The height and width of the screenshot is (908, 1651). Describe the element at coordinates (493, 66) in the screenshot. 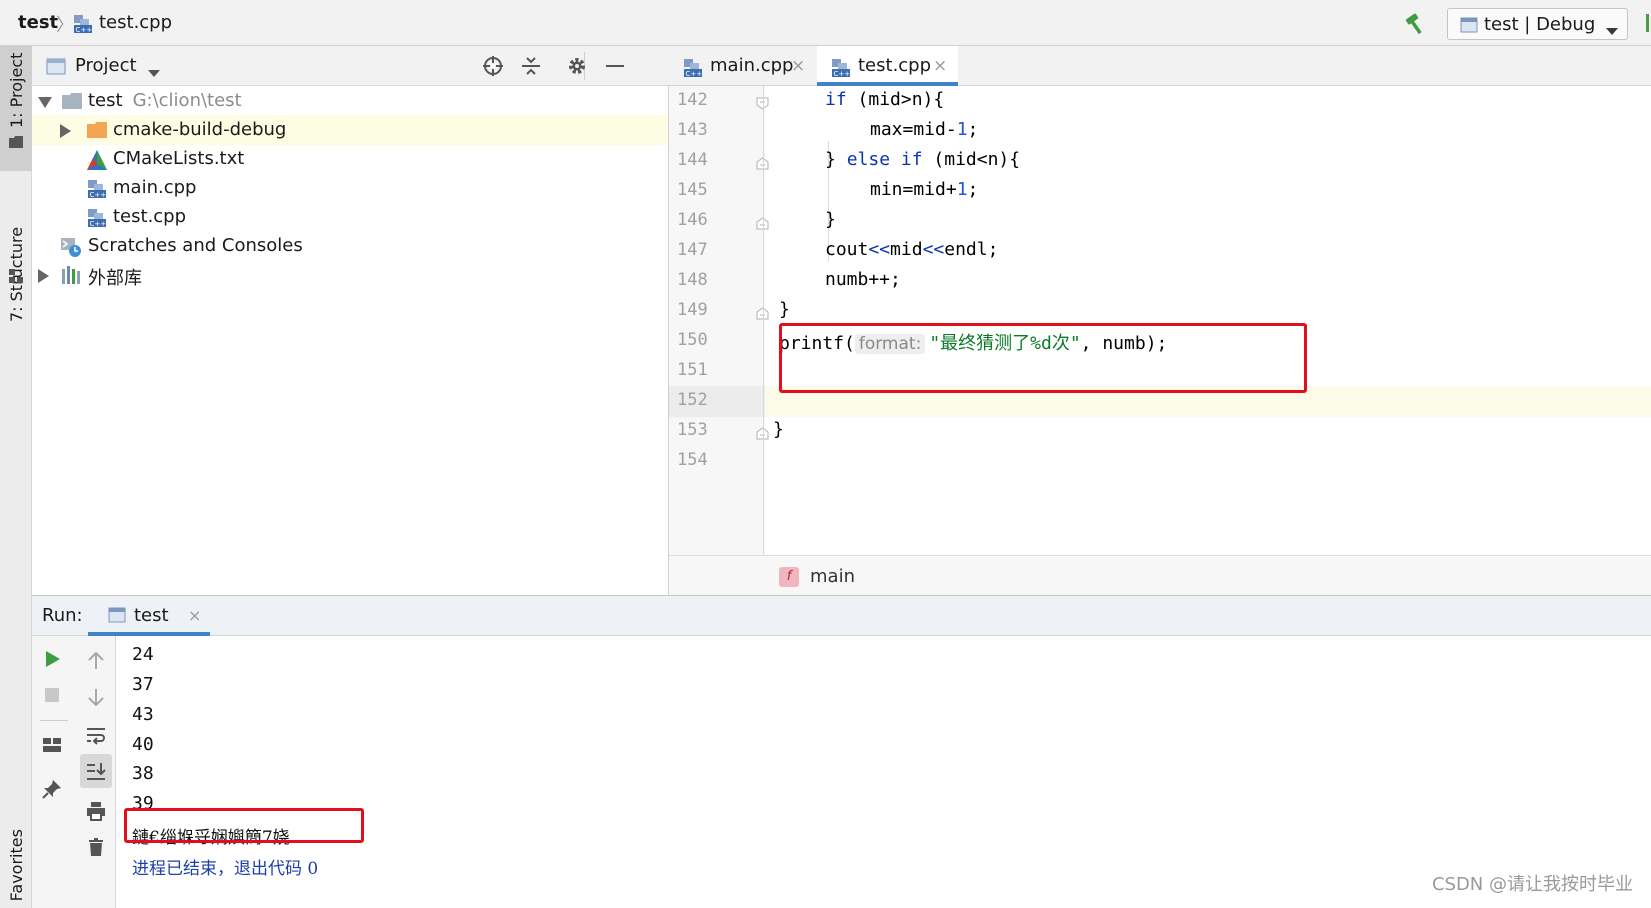

I see `locate-target-icon` at that location.